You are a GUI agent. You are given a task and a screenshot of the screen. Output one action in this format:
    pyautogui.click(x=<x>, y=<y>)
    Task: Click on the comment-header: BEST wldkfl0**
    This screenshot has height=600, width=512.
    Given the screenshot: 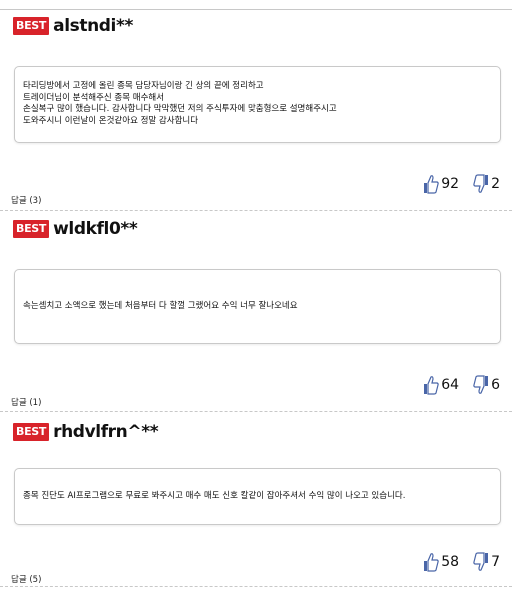 What is the action you would take?
    pyautogui.click(x=75, y=229)
    